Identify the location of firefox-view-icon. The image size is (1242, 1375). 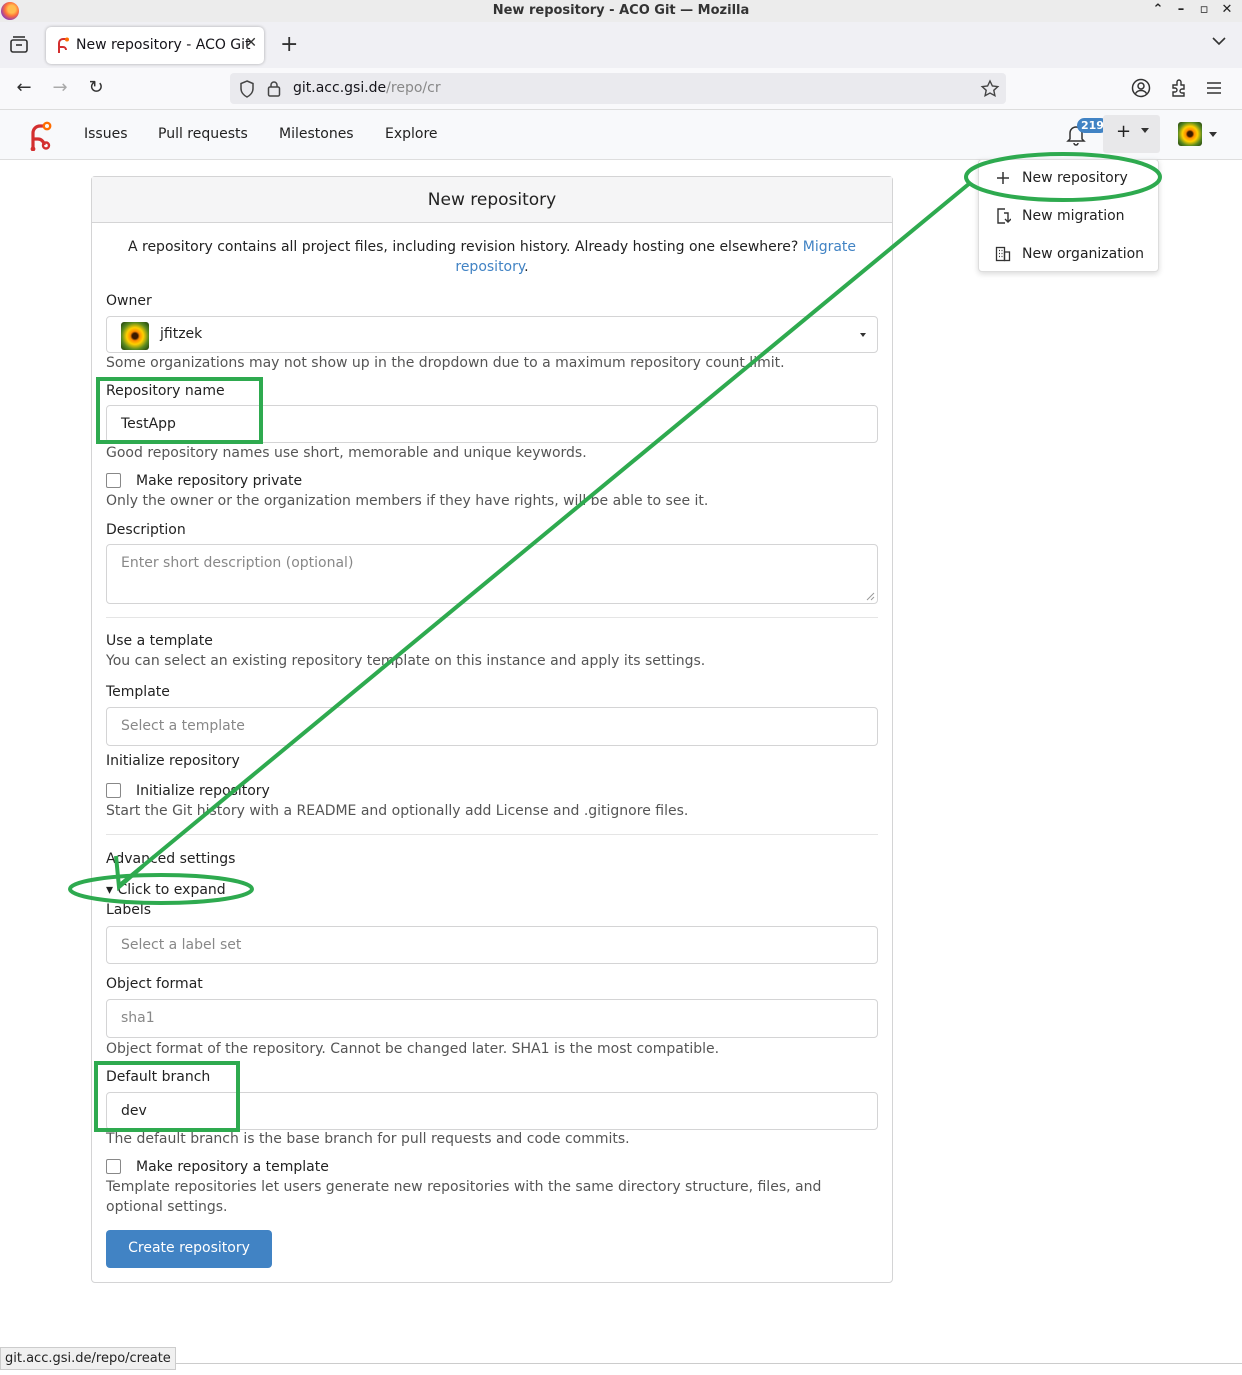
(19, 45).